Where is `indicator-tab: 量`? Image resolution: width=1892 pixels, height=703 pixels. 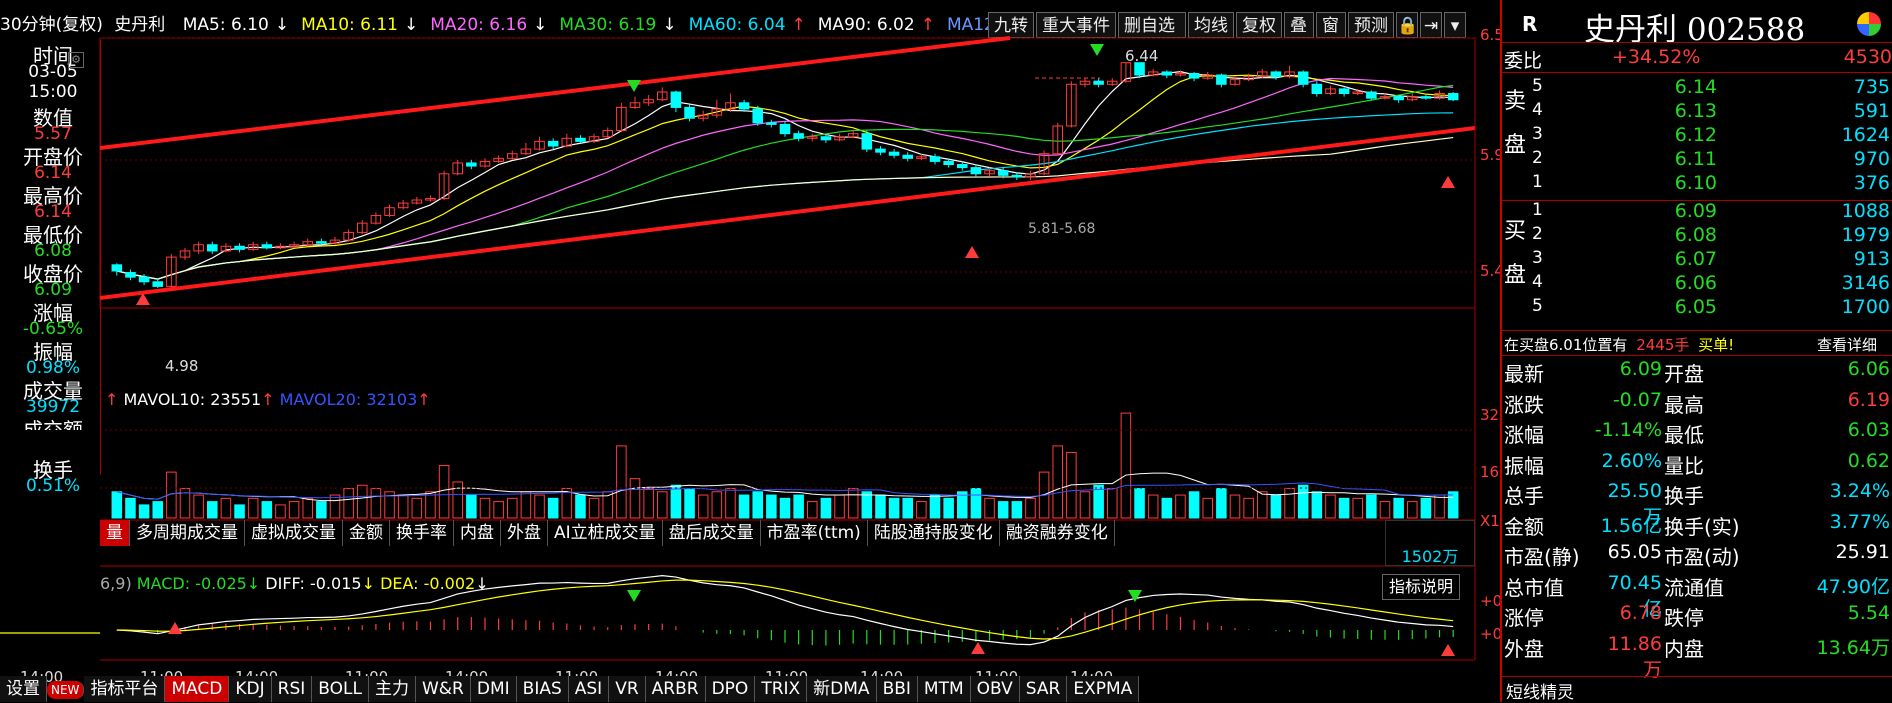 indicator-tab: 量 is located at coordinates (115, 533).